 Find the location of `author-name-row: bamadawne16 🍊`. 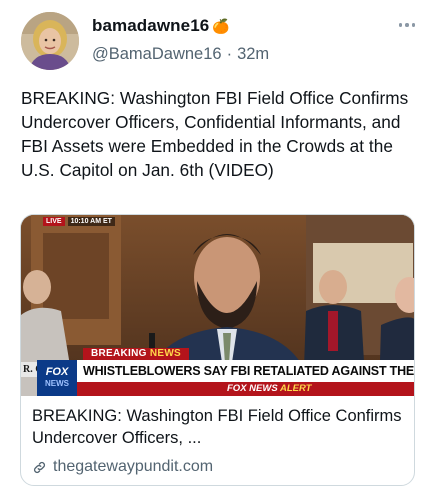

author-name-row: bamadawne16 🍊 is located at coordinates (161, 26).